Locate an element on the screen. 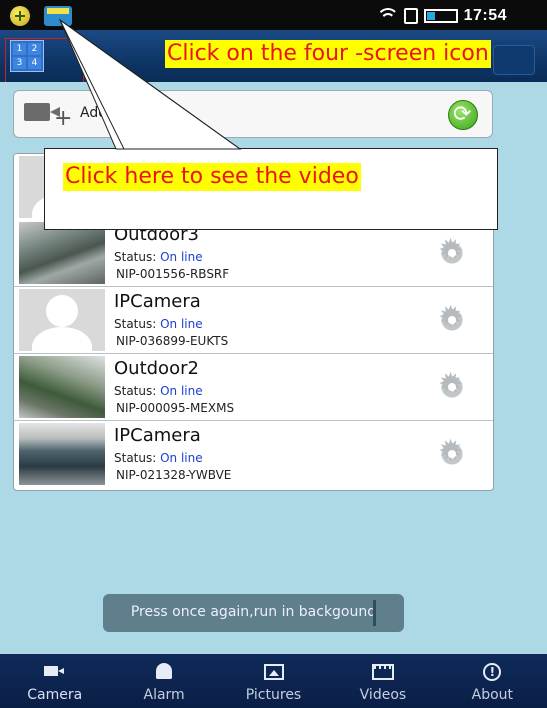 This screenshot has height=708, width=547. add-camera-bar: + Add Camera is located at coordinates (253, 114).